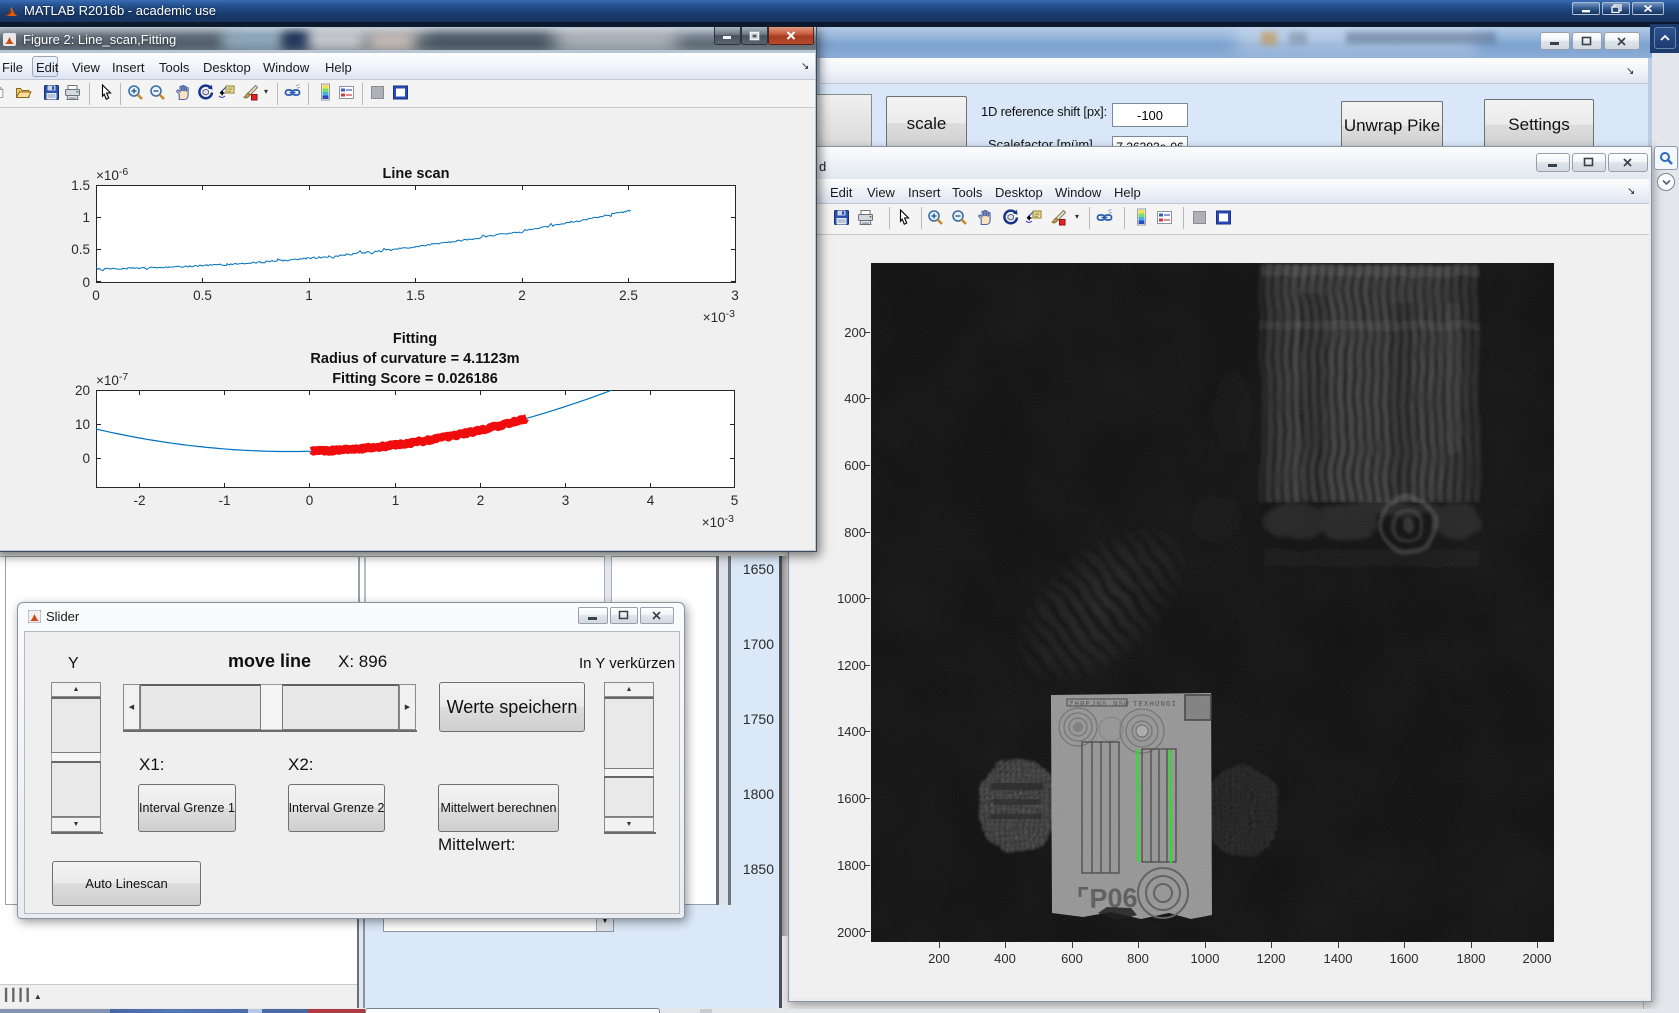  Describe the element at coordinates (112, 174) in the screenshot. I see `svg-text: ×10-6` at that location.